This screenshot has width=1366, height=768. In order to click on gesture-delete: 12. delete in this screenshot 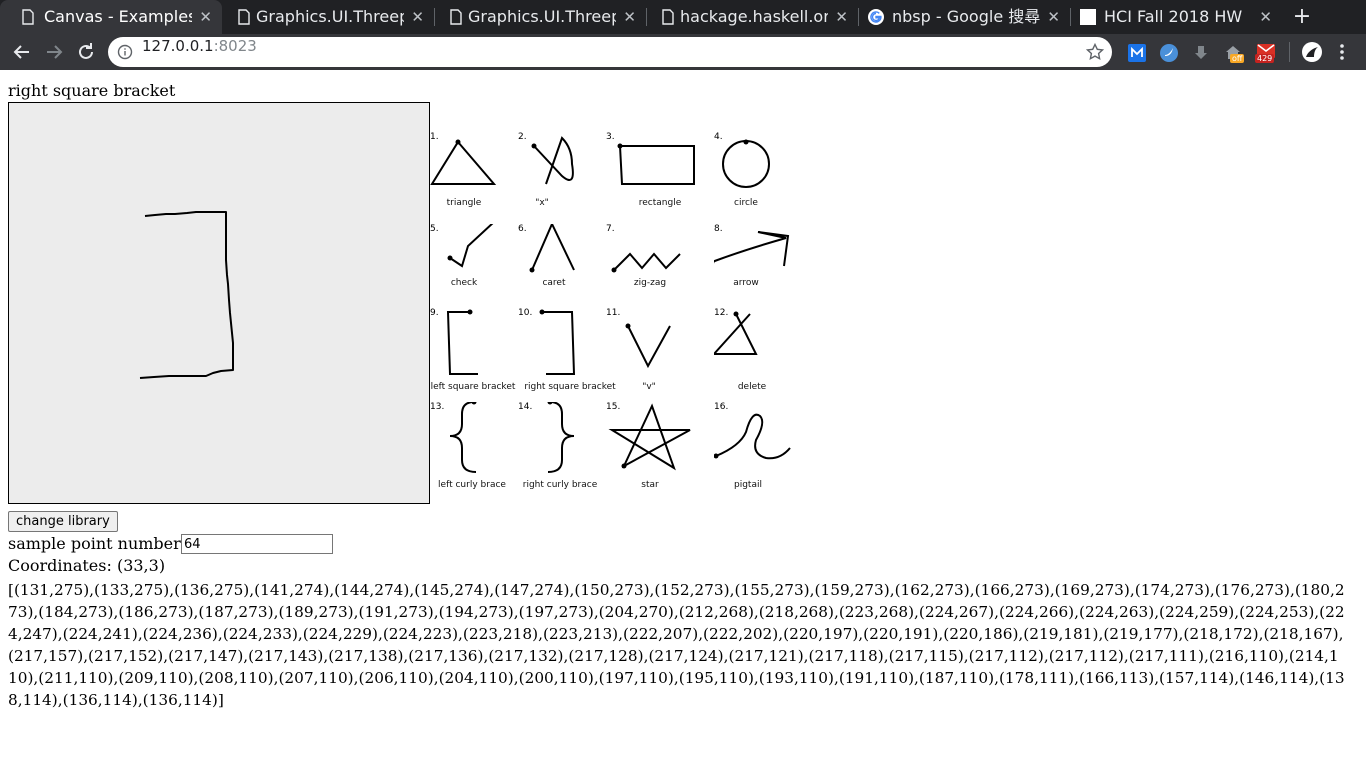, I will do `click(758, 350)`.